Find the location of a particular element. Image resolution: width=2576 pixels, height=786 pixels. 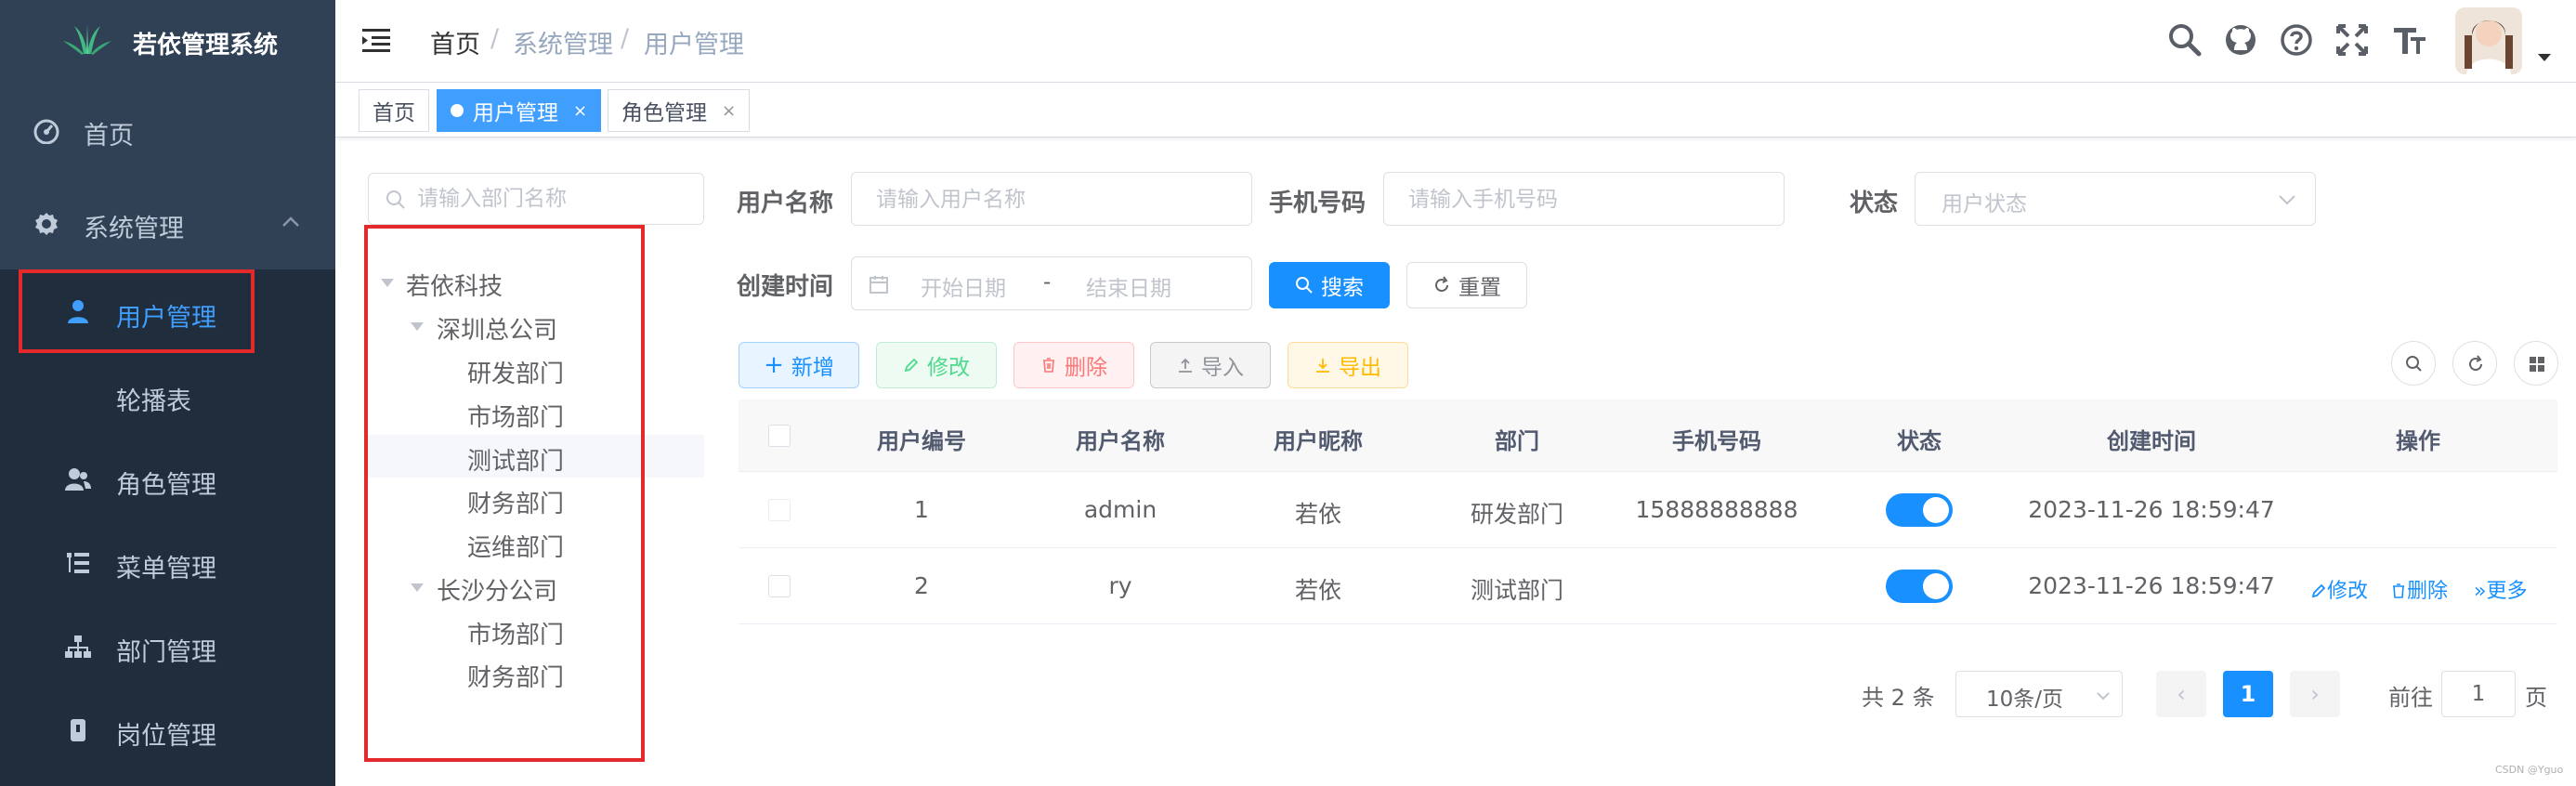

sidebar-item-roles: 角色管理 is located at coordinates (167, 480).